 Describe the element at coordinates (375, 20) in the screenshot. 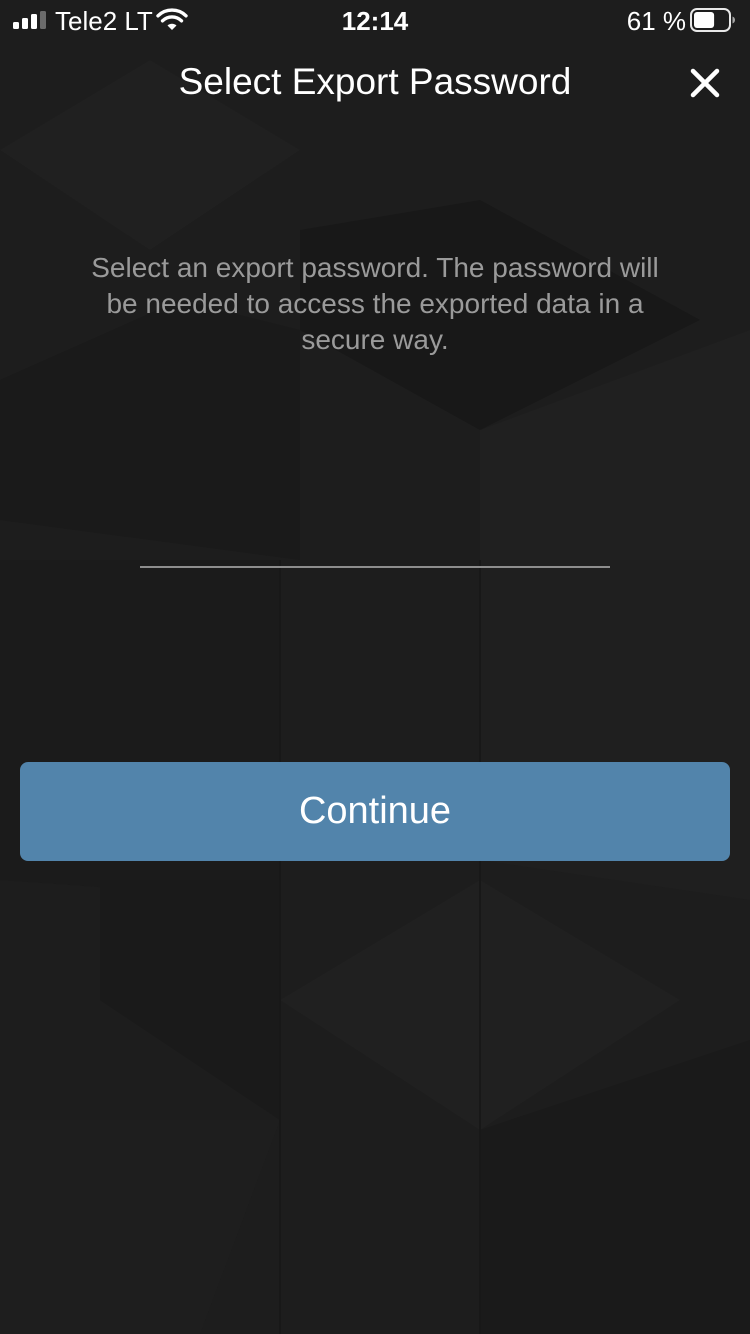

I see `status-bar: Tele2 LT 12:14 61 %` at that location.